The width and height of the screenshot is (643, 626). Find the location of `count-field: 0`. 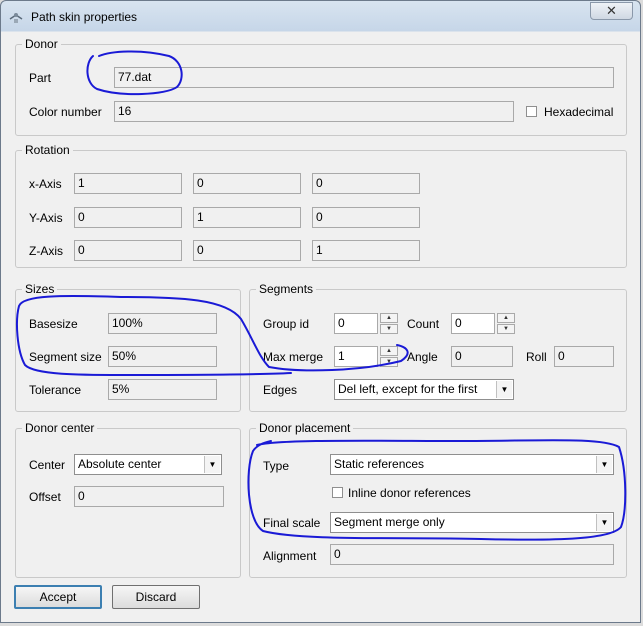

count-field: 0 is located at coordinates (473, 323).